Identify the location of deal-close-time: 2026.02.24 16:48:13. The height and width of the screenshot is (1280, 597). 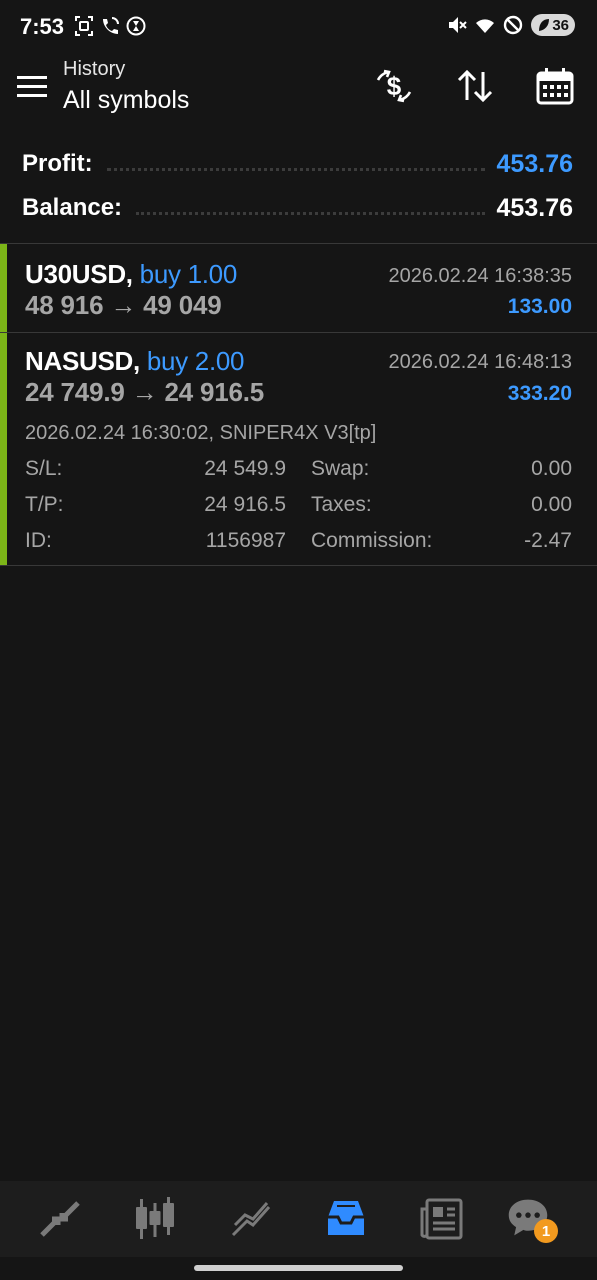
(480, 362).